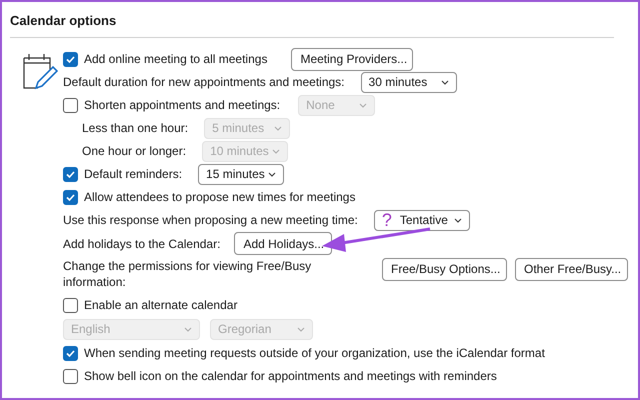  I want to click on calendar-pencil-icon, so click(40, 72).